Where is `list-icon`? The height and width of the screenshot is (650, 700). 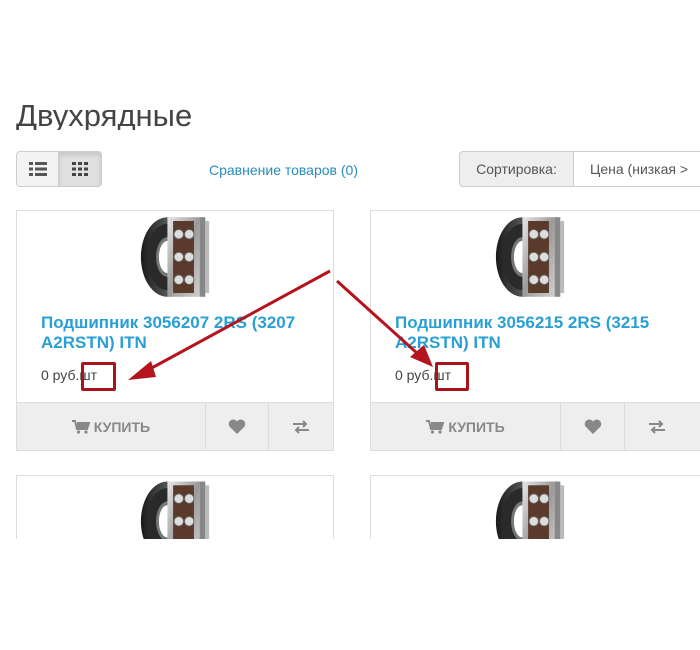 list-icon is located at coordinates (37, 169).